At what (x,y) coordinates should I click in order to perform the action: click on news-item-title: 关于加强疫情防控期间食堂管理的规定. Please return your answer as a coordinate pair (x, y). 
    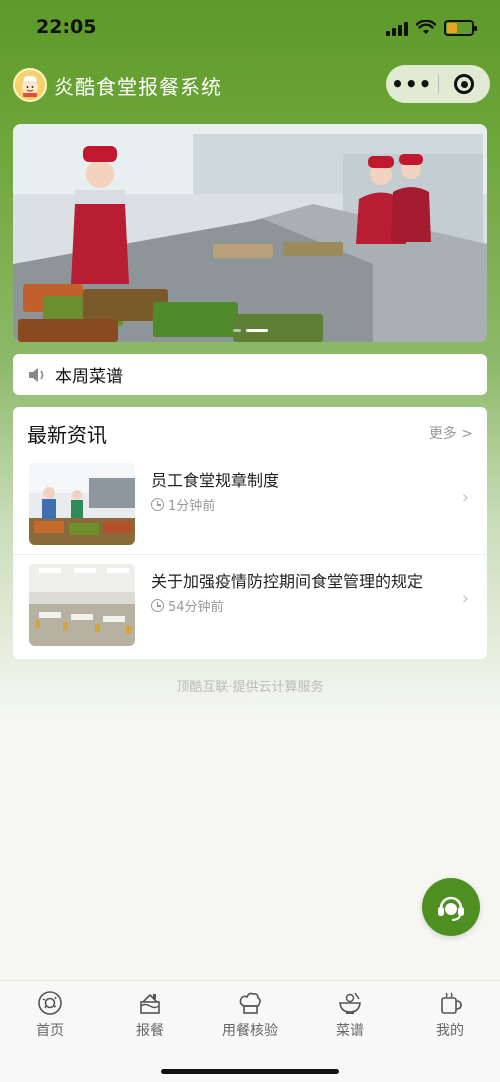
    Looking at the image, I should click on (287, 581).